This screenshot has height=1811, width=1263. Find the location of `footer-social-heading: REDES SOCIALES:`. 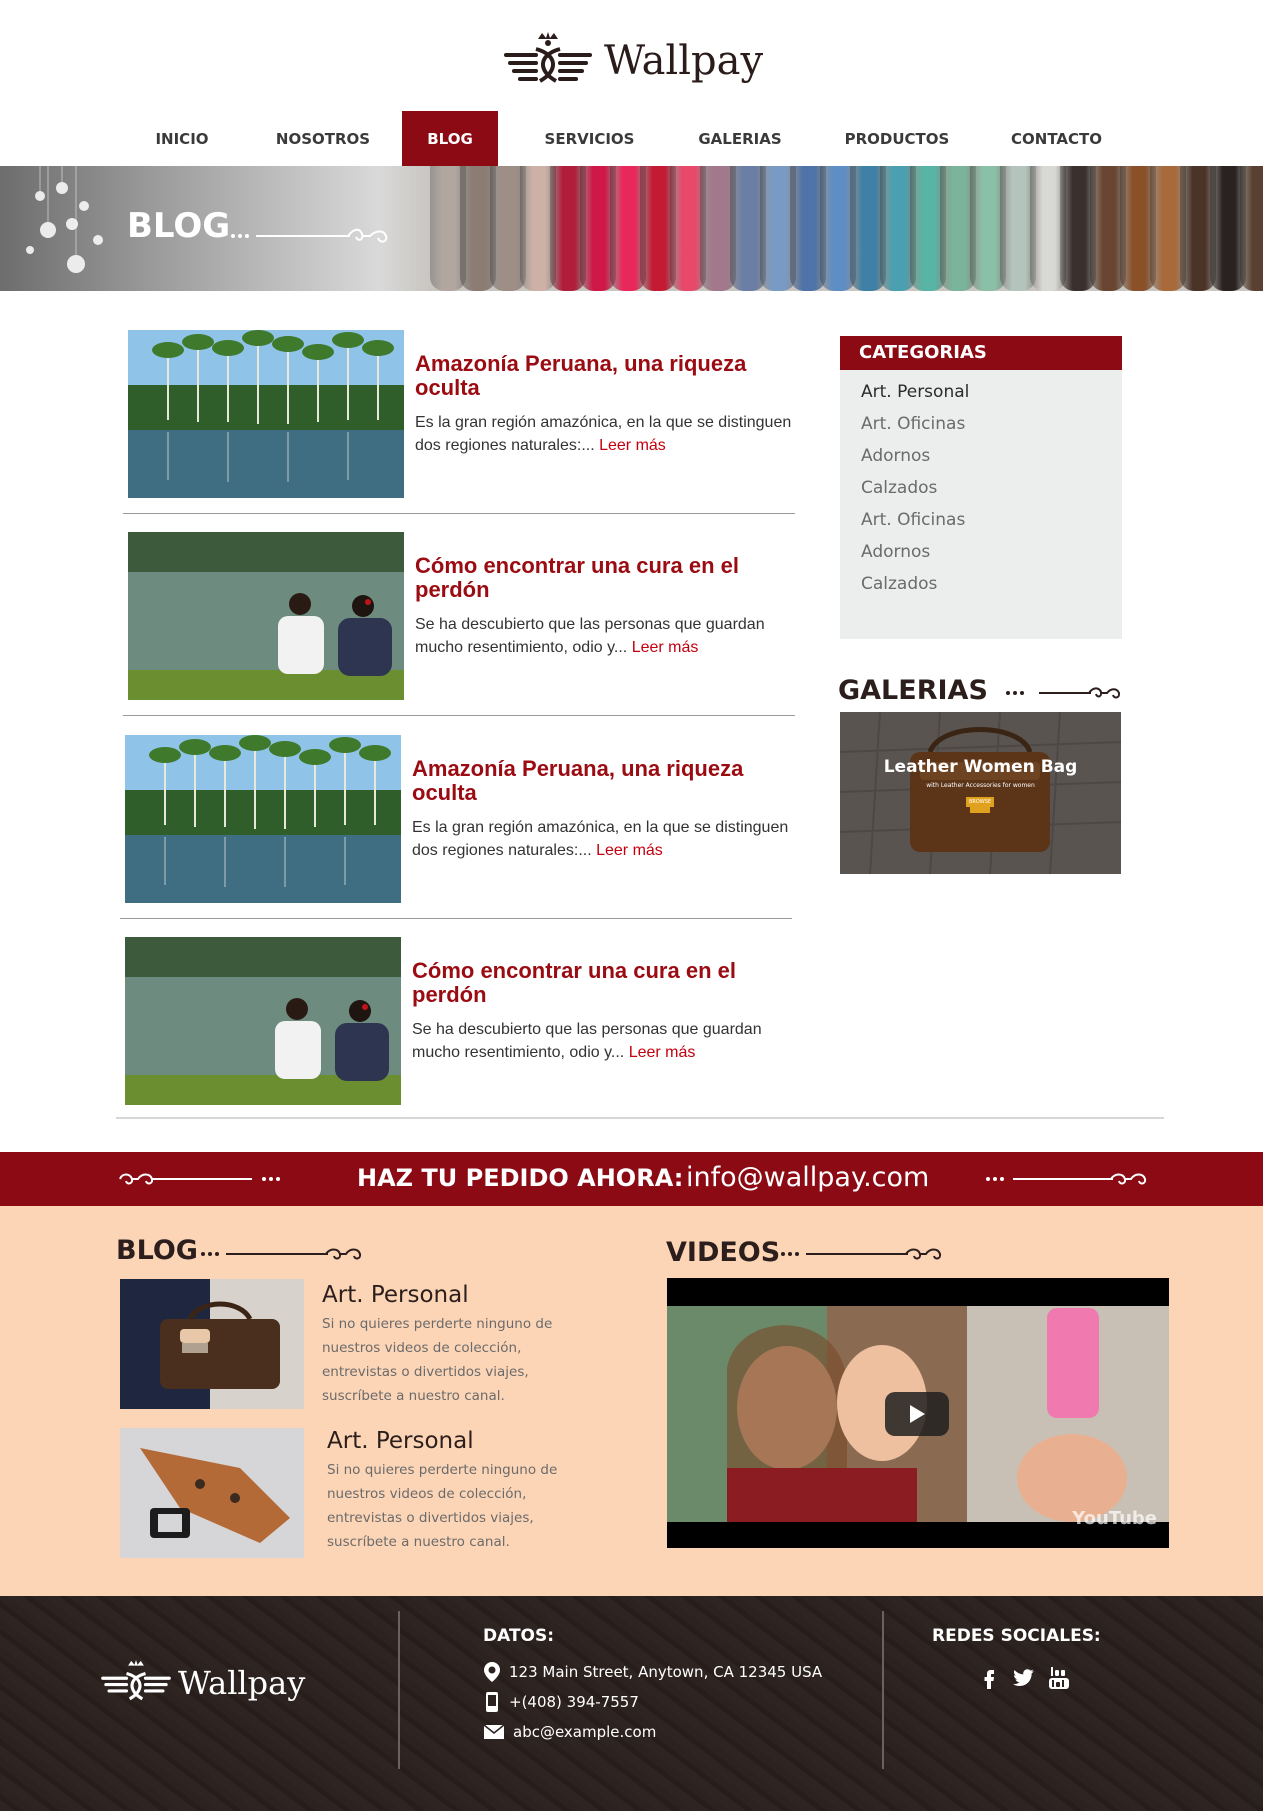

footer-social-heading: REDES SOCIALES: is located at coordinates (1016, 1636).